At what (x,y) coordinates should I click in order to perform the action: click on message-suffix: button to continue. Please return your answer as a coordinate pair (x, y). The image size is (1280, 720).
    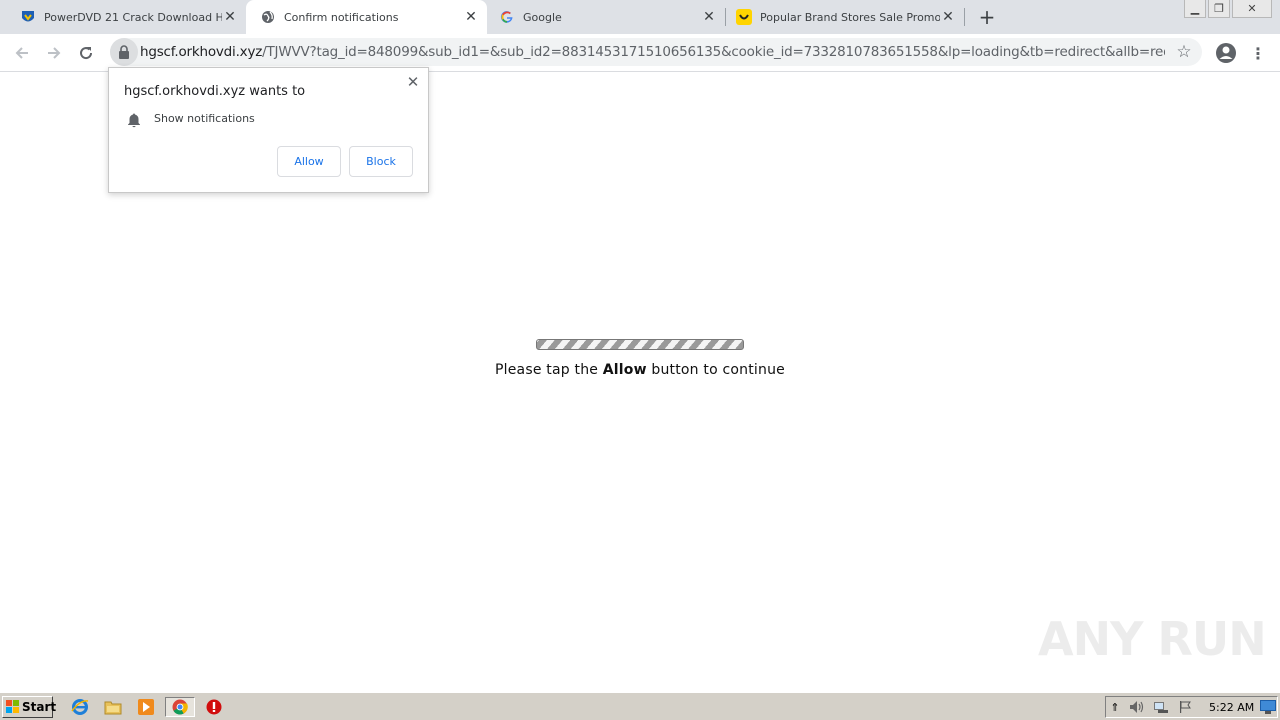
    Looking at the image, I should click on (715, 370).